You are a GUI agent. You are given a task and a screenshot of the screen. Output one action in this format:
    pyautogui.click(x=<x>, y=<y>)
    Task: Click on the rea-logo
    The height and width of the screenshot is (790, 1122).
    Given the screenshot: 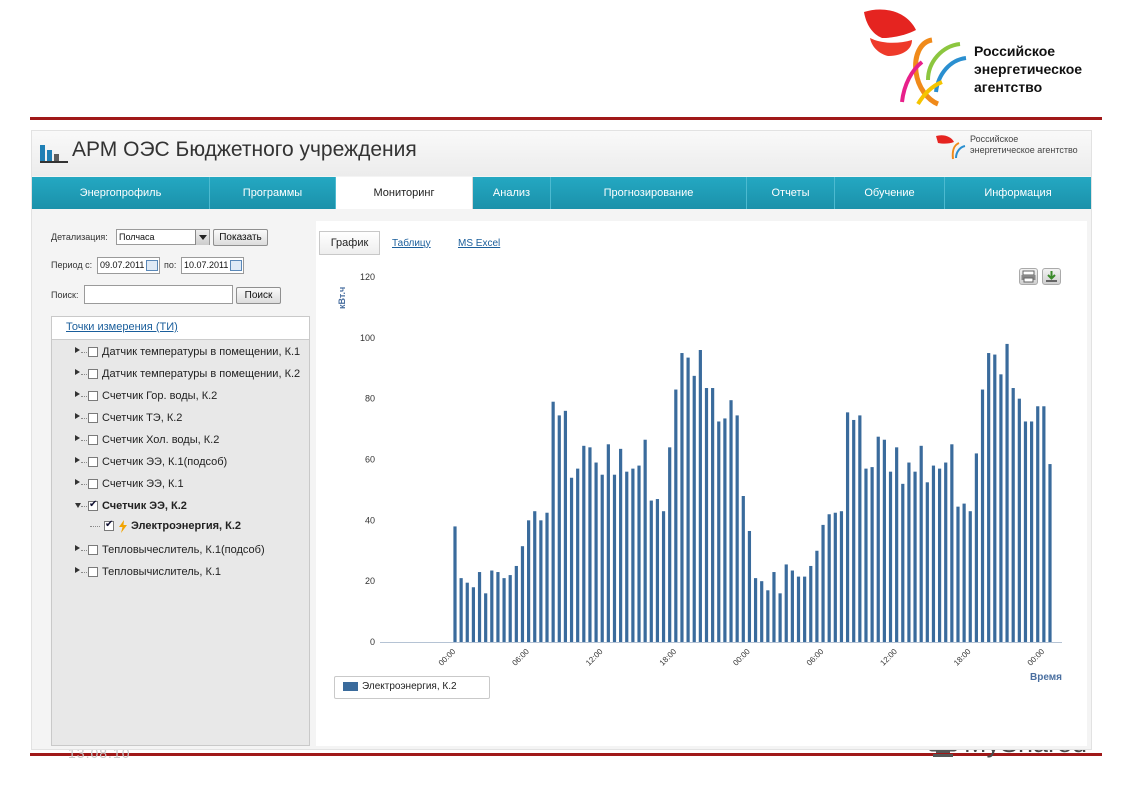 What is the action you would take?
    pyautogui.click(x=915, y=58)
    